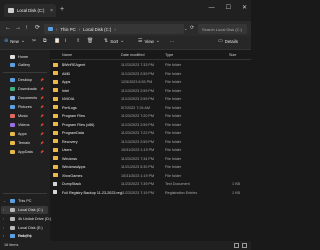  Describe the element at coordinates (90, 41) in the screenshot. I see `delete-button: 🗑` at that location.